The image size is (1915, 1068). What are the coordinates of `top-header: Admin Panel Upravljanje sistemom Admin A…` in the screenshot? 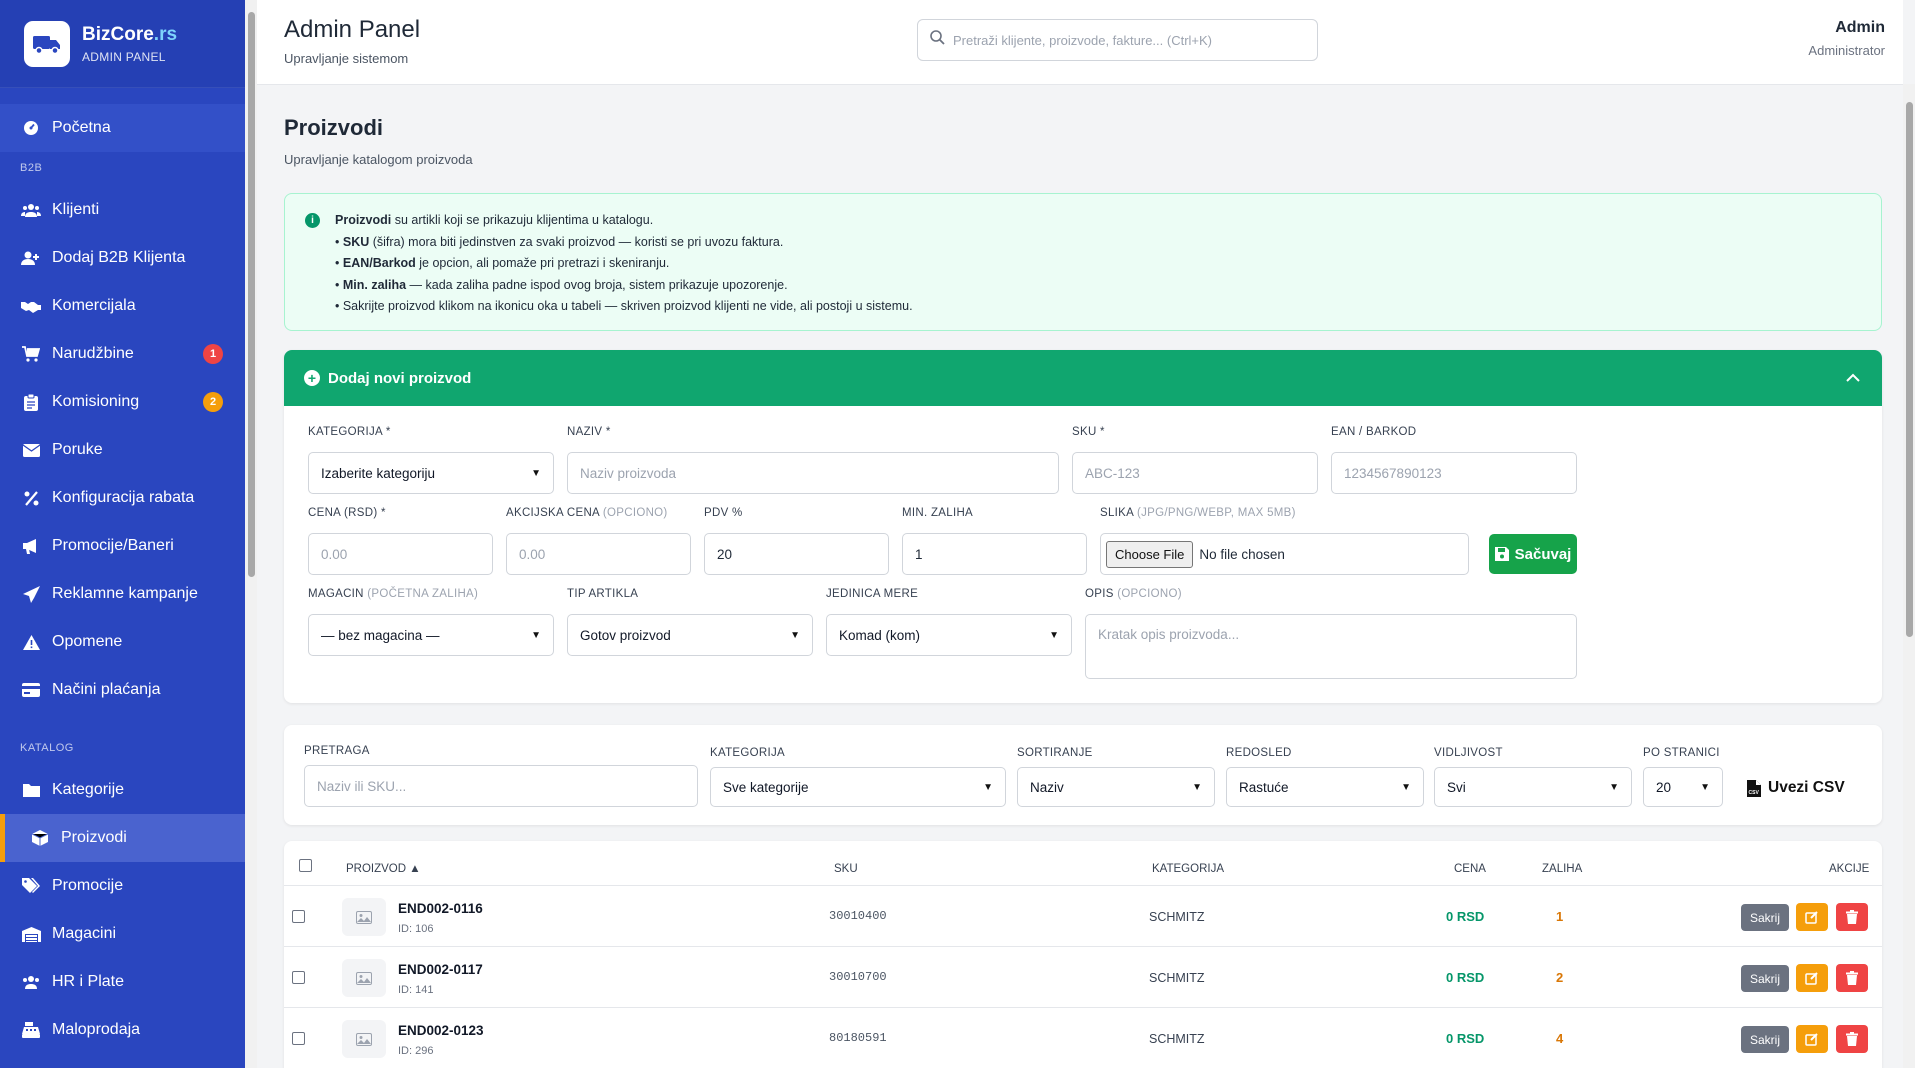 It's located at (1080, 42).